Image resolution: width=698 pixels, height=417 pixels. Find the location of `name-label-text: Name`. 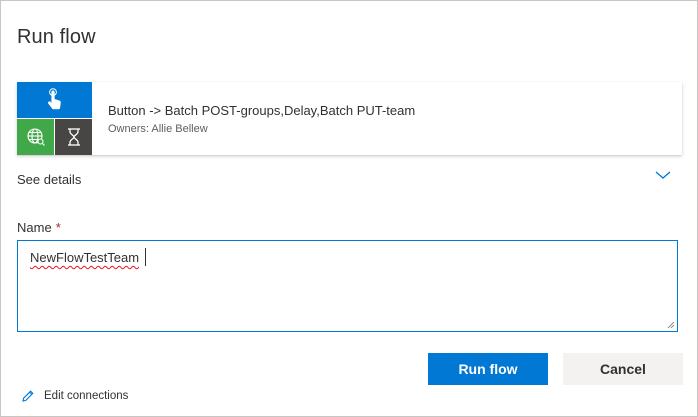

name-label-text: Name is located at coordinates (34, 227).